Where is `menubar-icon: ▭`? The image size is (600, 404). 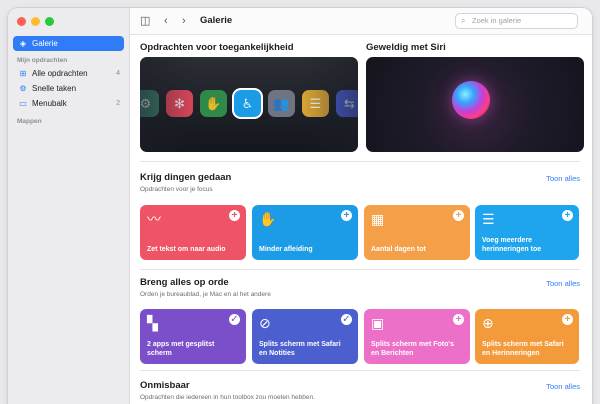
menubar-icon: ▭ is located at coordinates (23, 103).